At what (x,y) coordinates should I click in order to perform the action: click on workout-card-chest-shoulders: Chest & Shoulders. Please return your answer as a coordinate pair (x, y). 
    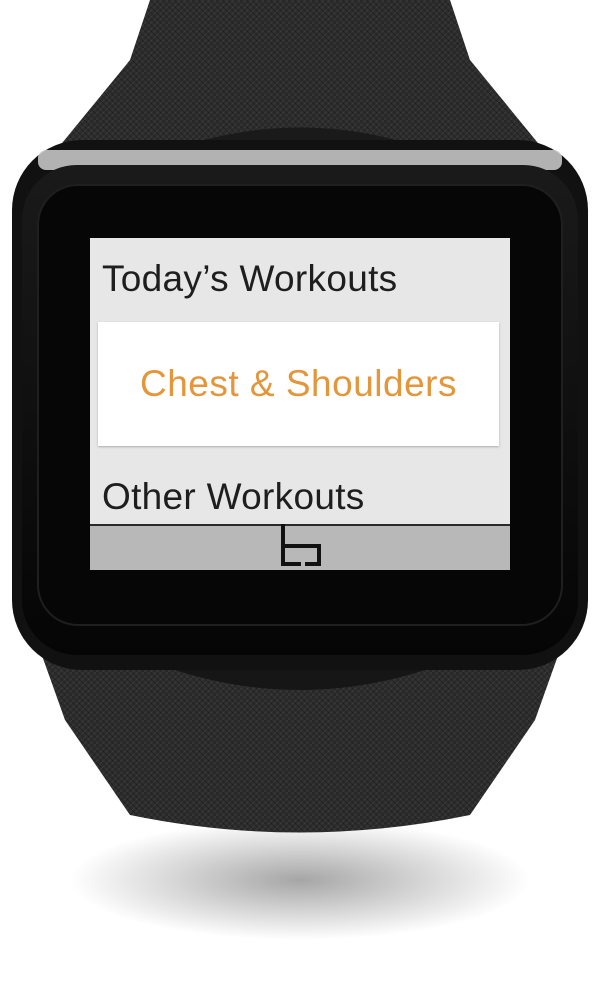
    Looking at the image, I should click on (298, 384).